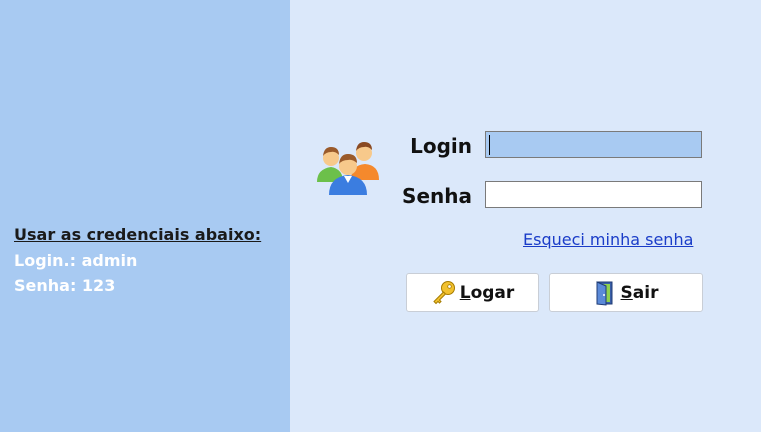 Image resolution: width=761 pixels, height=432 pixels. What do you see at coordinates (639, 292) in the screenshot?
I see `exit-button-label: Sair` at bounding box center [639, 292].